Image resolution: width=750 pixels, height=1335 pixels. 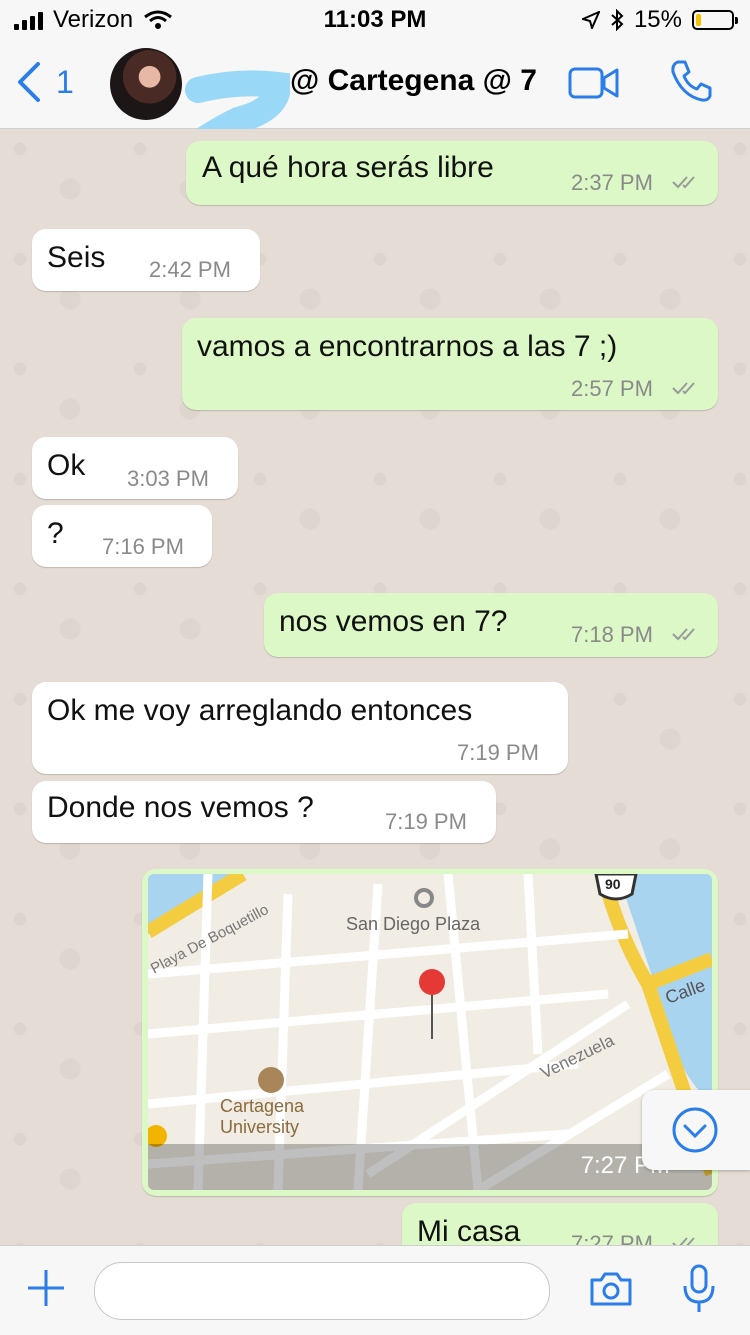 I want to click on route-number: 90, so click(x=613, y=884).